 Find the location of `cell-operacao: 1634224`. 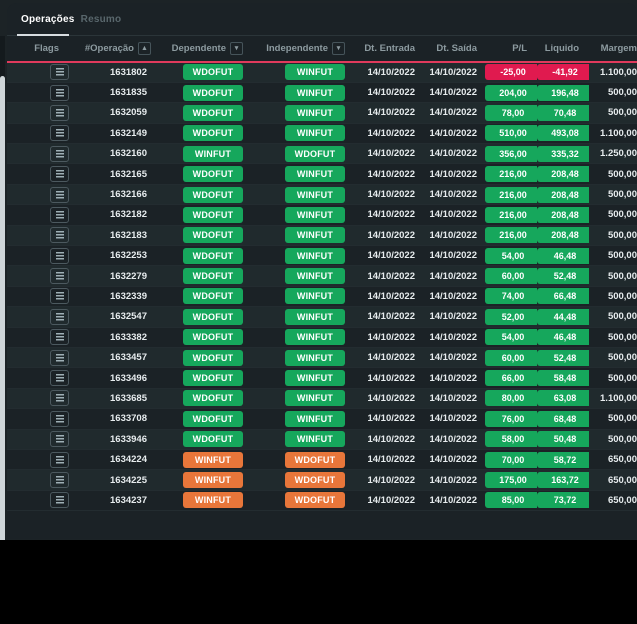

cell-operacao: 1634224 is located at coordinates (115, 460).